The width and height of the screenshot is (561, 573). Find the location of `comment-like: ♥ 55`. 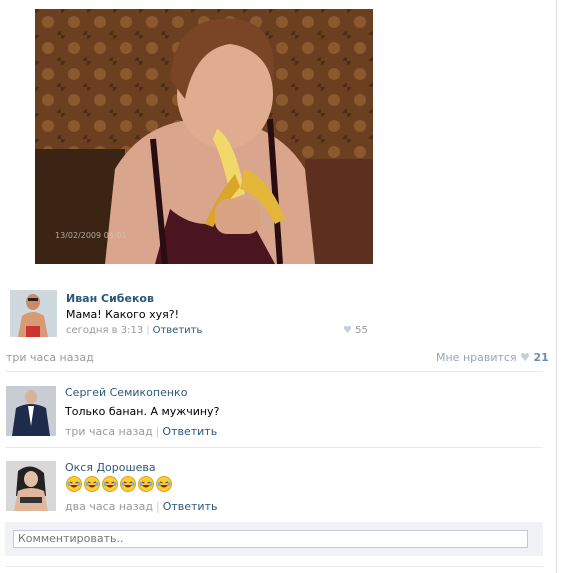

comment-like: ♥ 55 is located at coordinates (355, 330).